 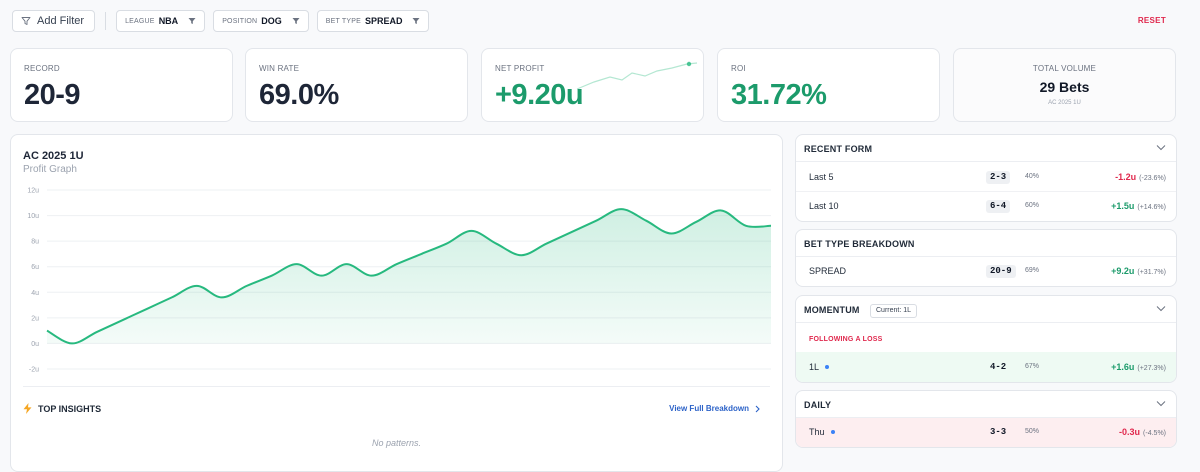 I want to click on units-roi: (+27.3%), so click(x=1151, y=368).